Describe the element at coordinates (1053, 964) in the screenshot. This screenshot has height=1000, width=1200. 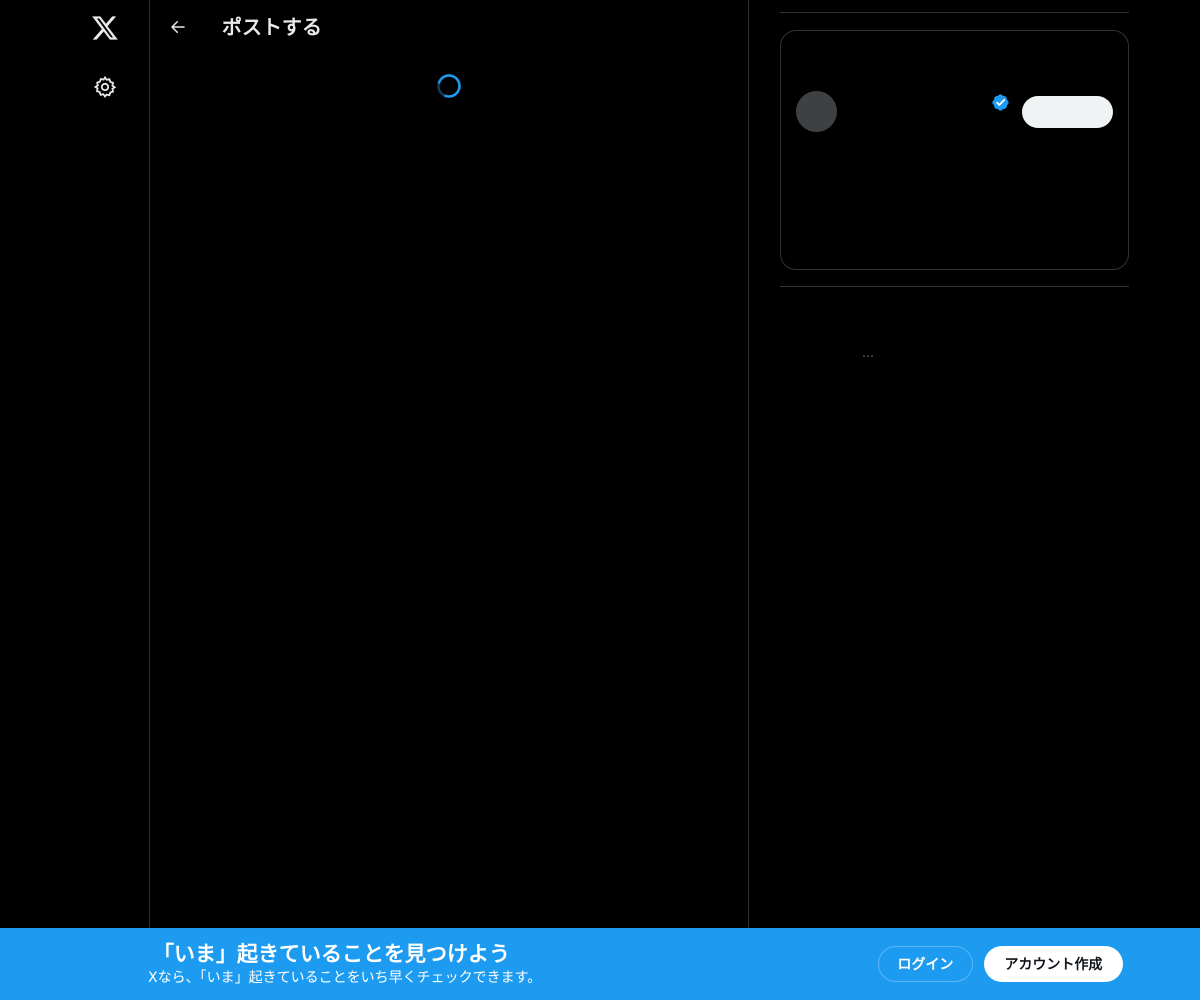
I see `create-account-button: アカウント作成` at that location.